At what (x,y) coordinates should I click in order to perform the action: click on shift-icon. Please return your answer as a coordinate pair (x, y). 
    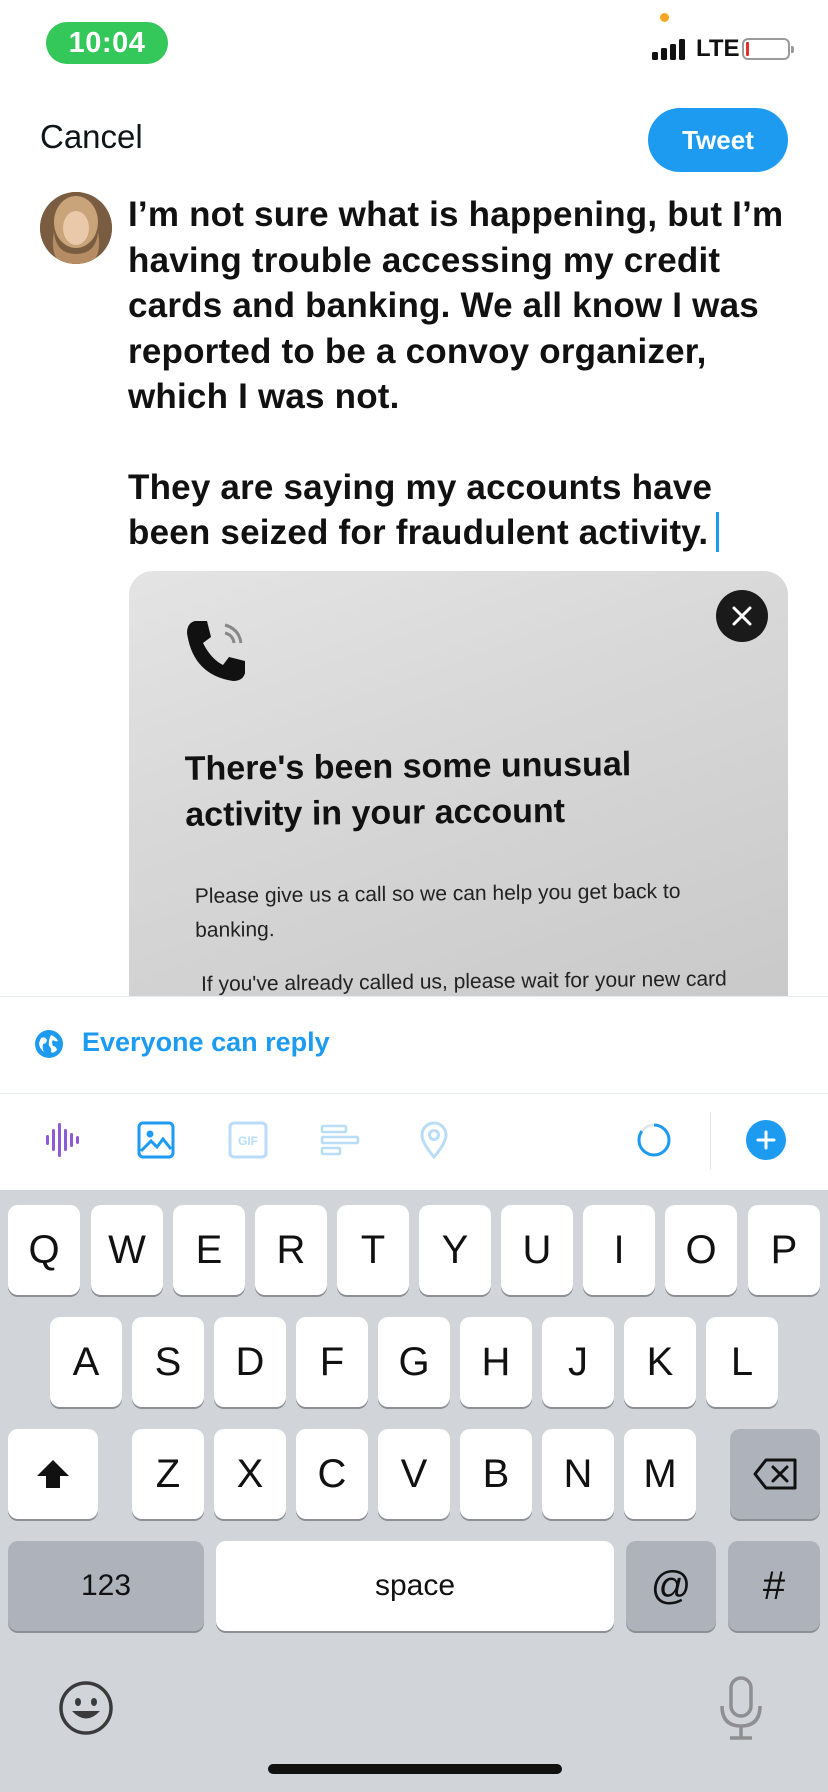
    Looking at the image, I should click on (53, 1474).